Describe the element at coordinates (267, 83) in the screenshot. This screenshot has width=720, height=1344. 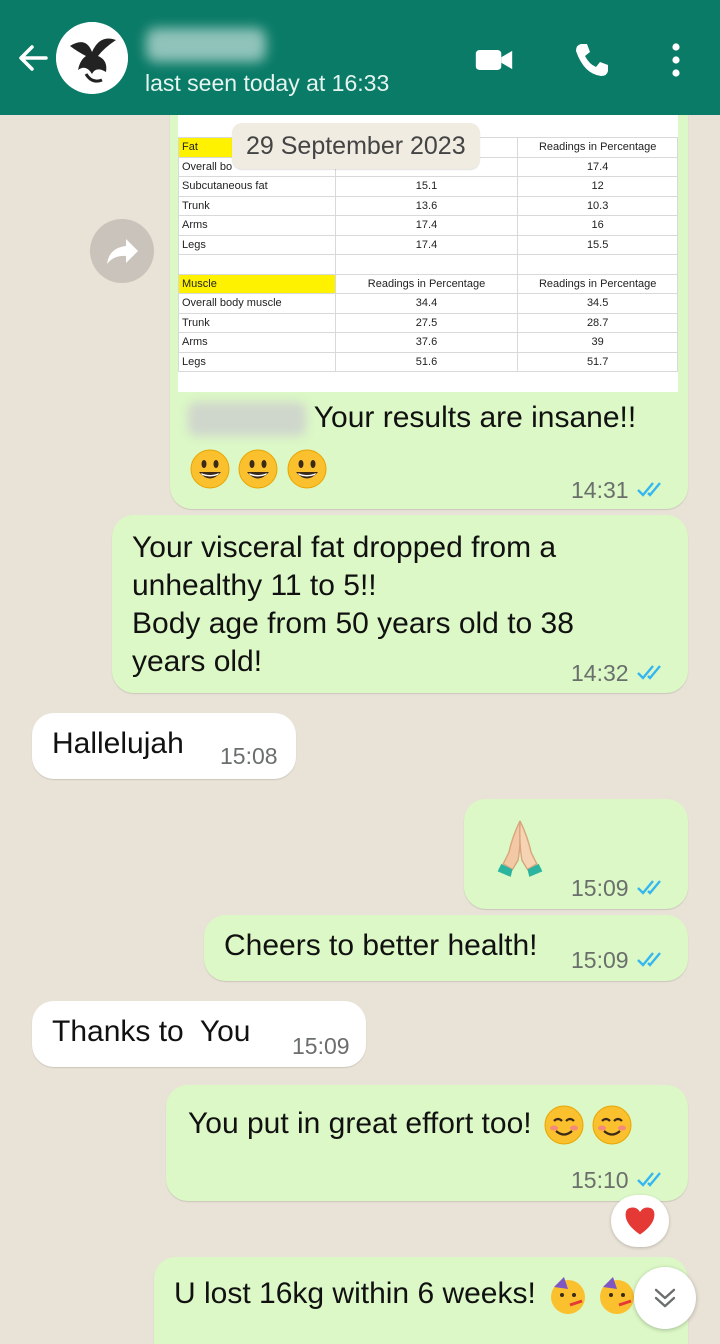
I see `last-seen-status: last seen today at 16:33` at that location.